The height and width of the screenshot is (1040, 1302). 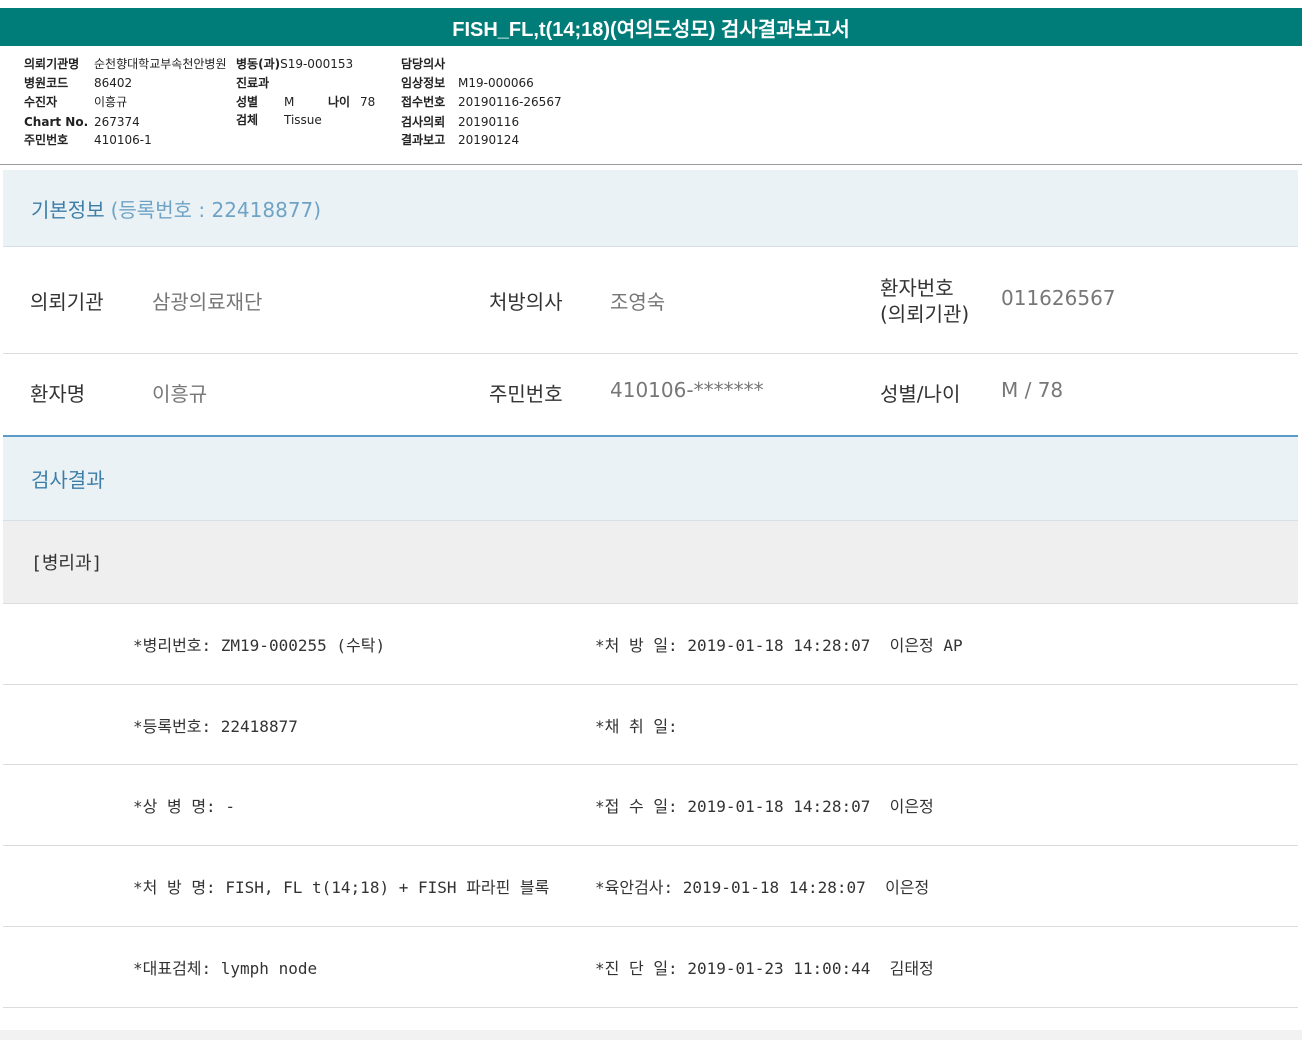 What do you see at coordinates (279, 120) in the screenshot?
I see `header-specimen: 검체 Tissue` at bounding box center [279, 120].